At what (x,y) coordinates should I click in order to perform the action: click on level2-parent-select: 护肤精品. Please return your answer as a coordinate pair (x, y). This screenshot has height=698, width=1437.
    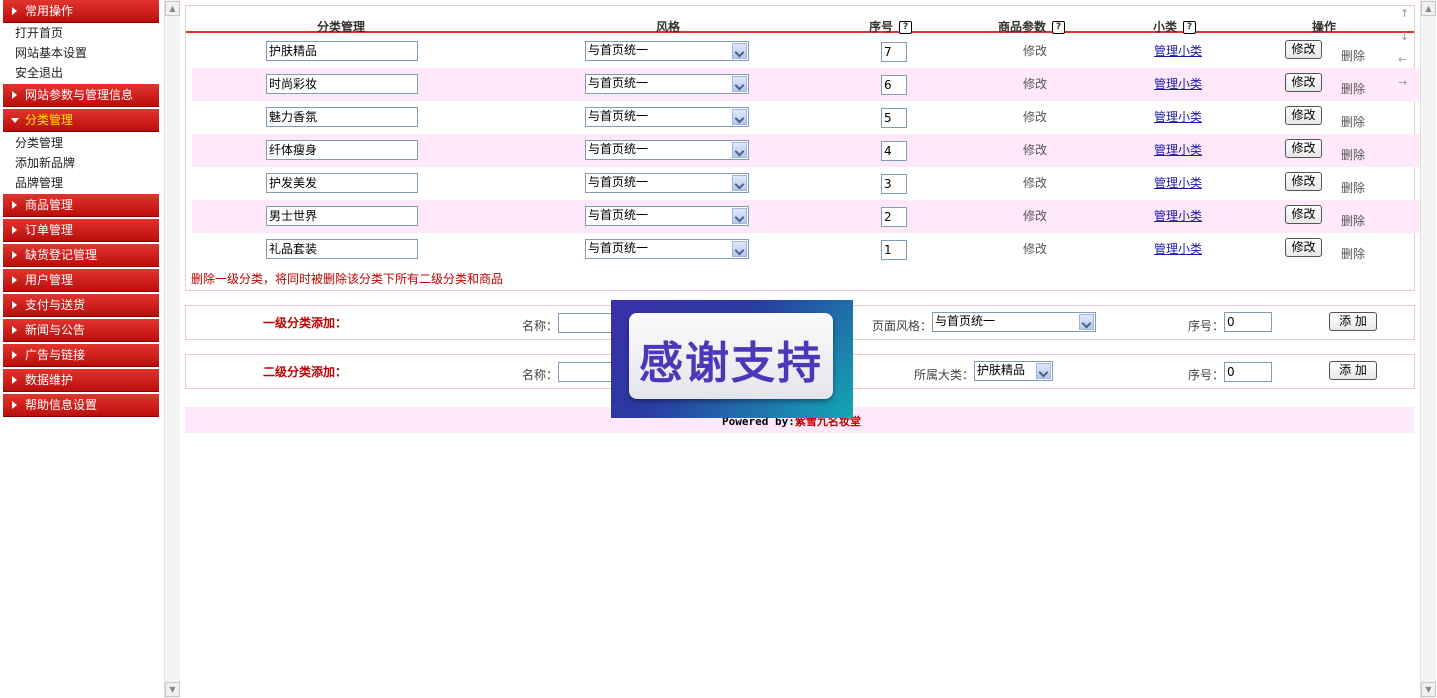
    Looking at the image, I should click on (1013, 371).